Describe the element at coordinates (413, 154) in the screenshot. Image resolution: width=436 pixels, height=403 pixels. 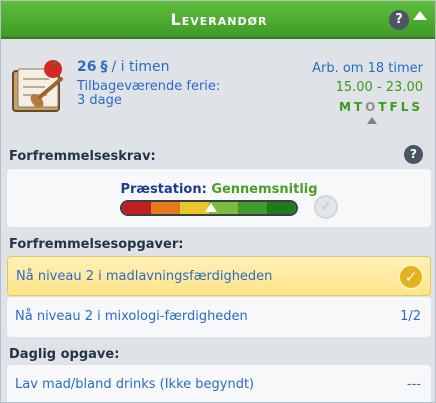
I see `promotion-help-icon: ?` at that location.